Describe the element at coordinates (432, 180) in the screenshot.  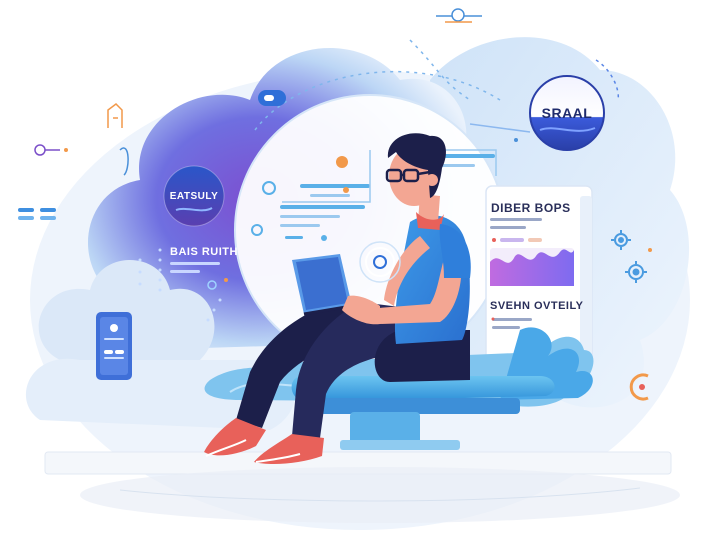
I see `person-ear` at that location.